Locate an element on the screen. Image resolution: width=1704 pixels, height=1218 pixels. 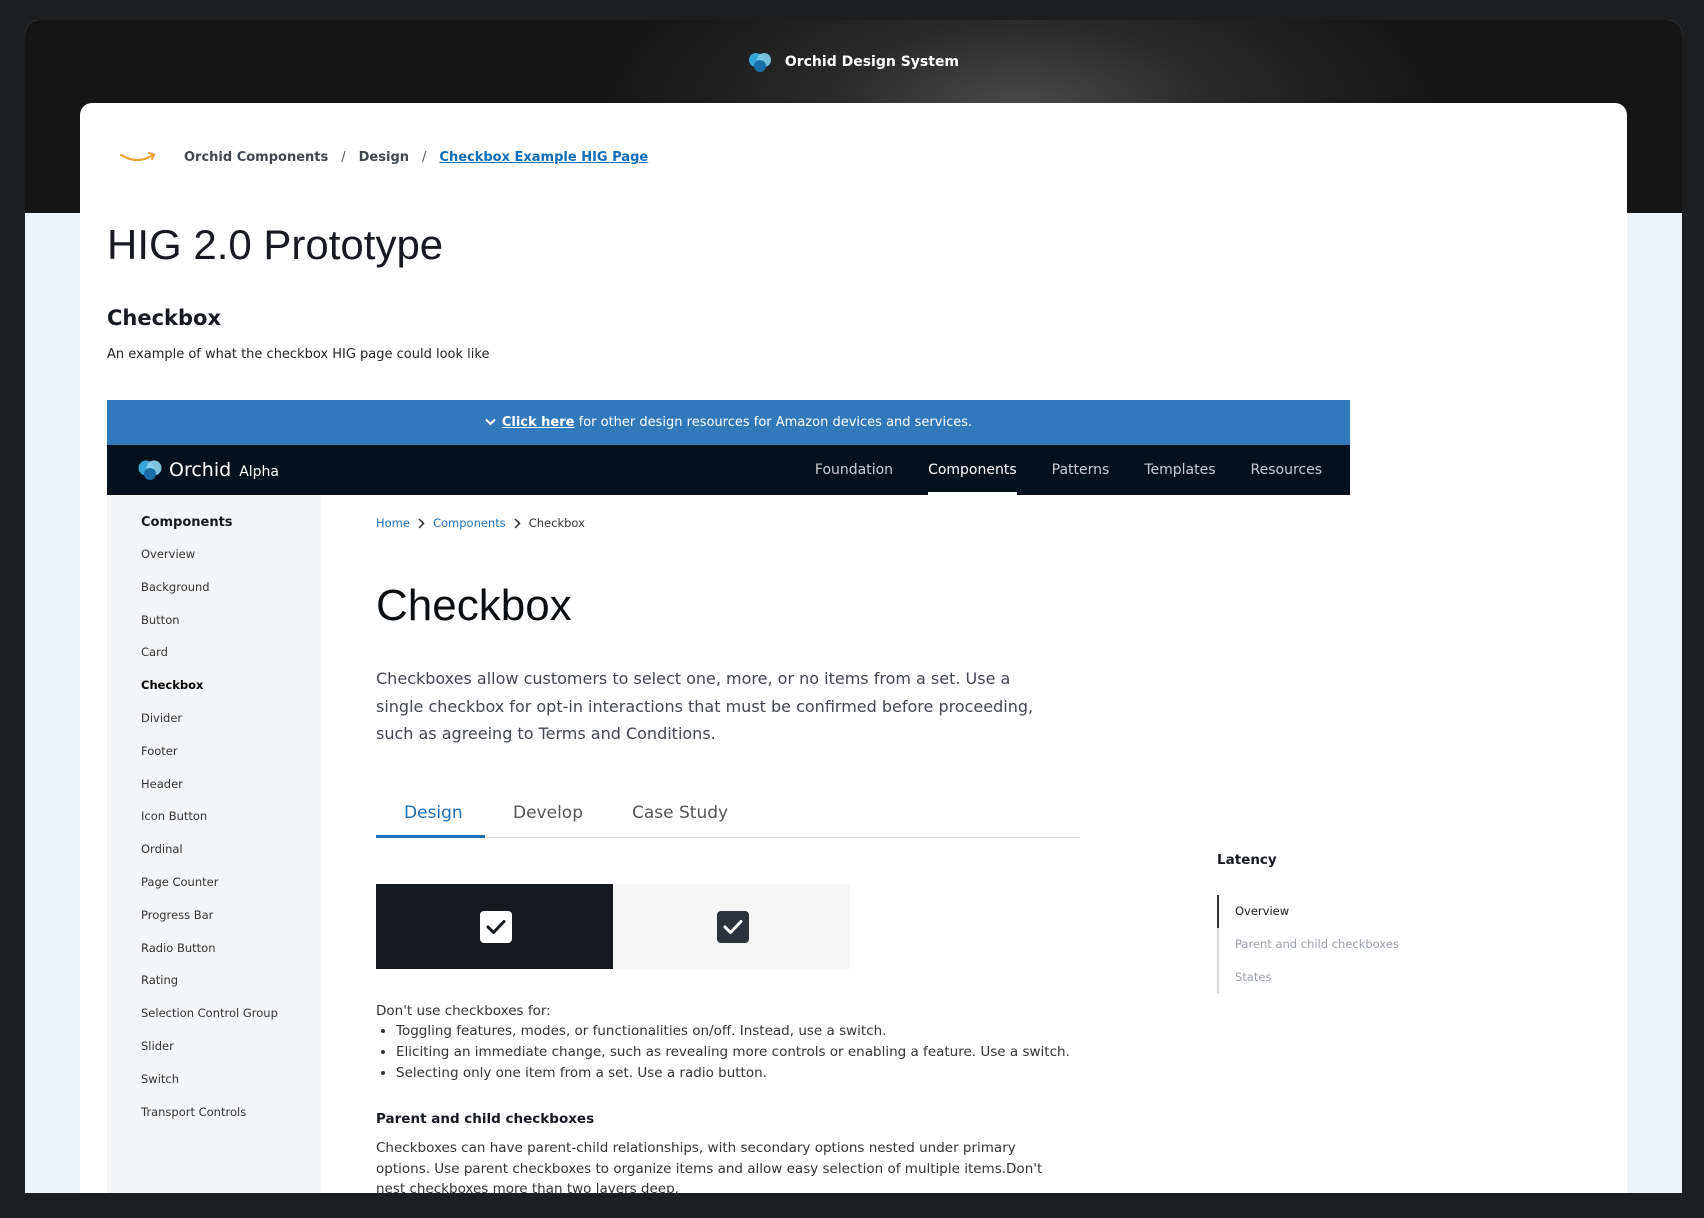
orchid-logo-tag: Alpha is located at coordinates (259, 472).